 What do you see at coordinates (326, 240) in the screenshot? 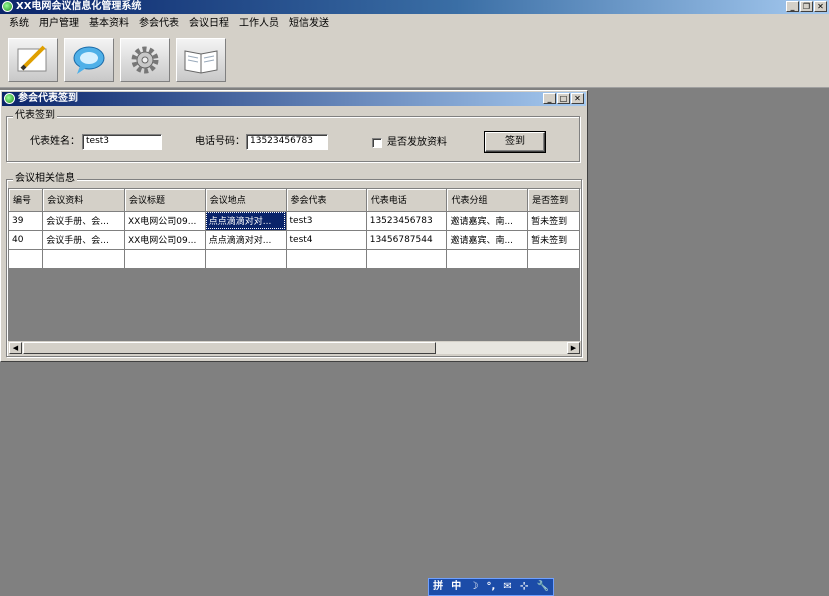
I see `table-cell: test4` at bounding box center [326, 240].